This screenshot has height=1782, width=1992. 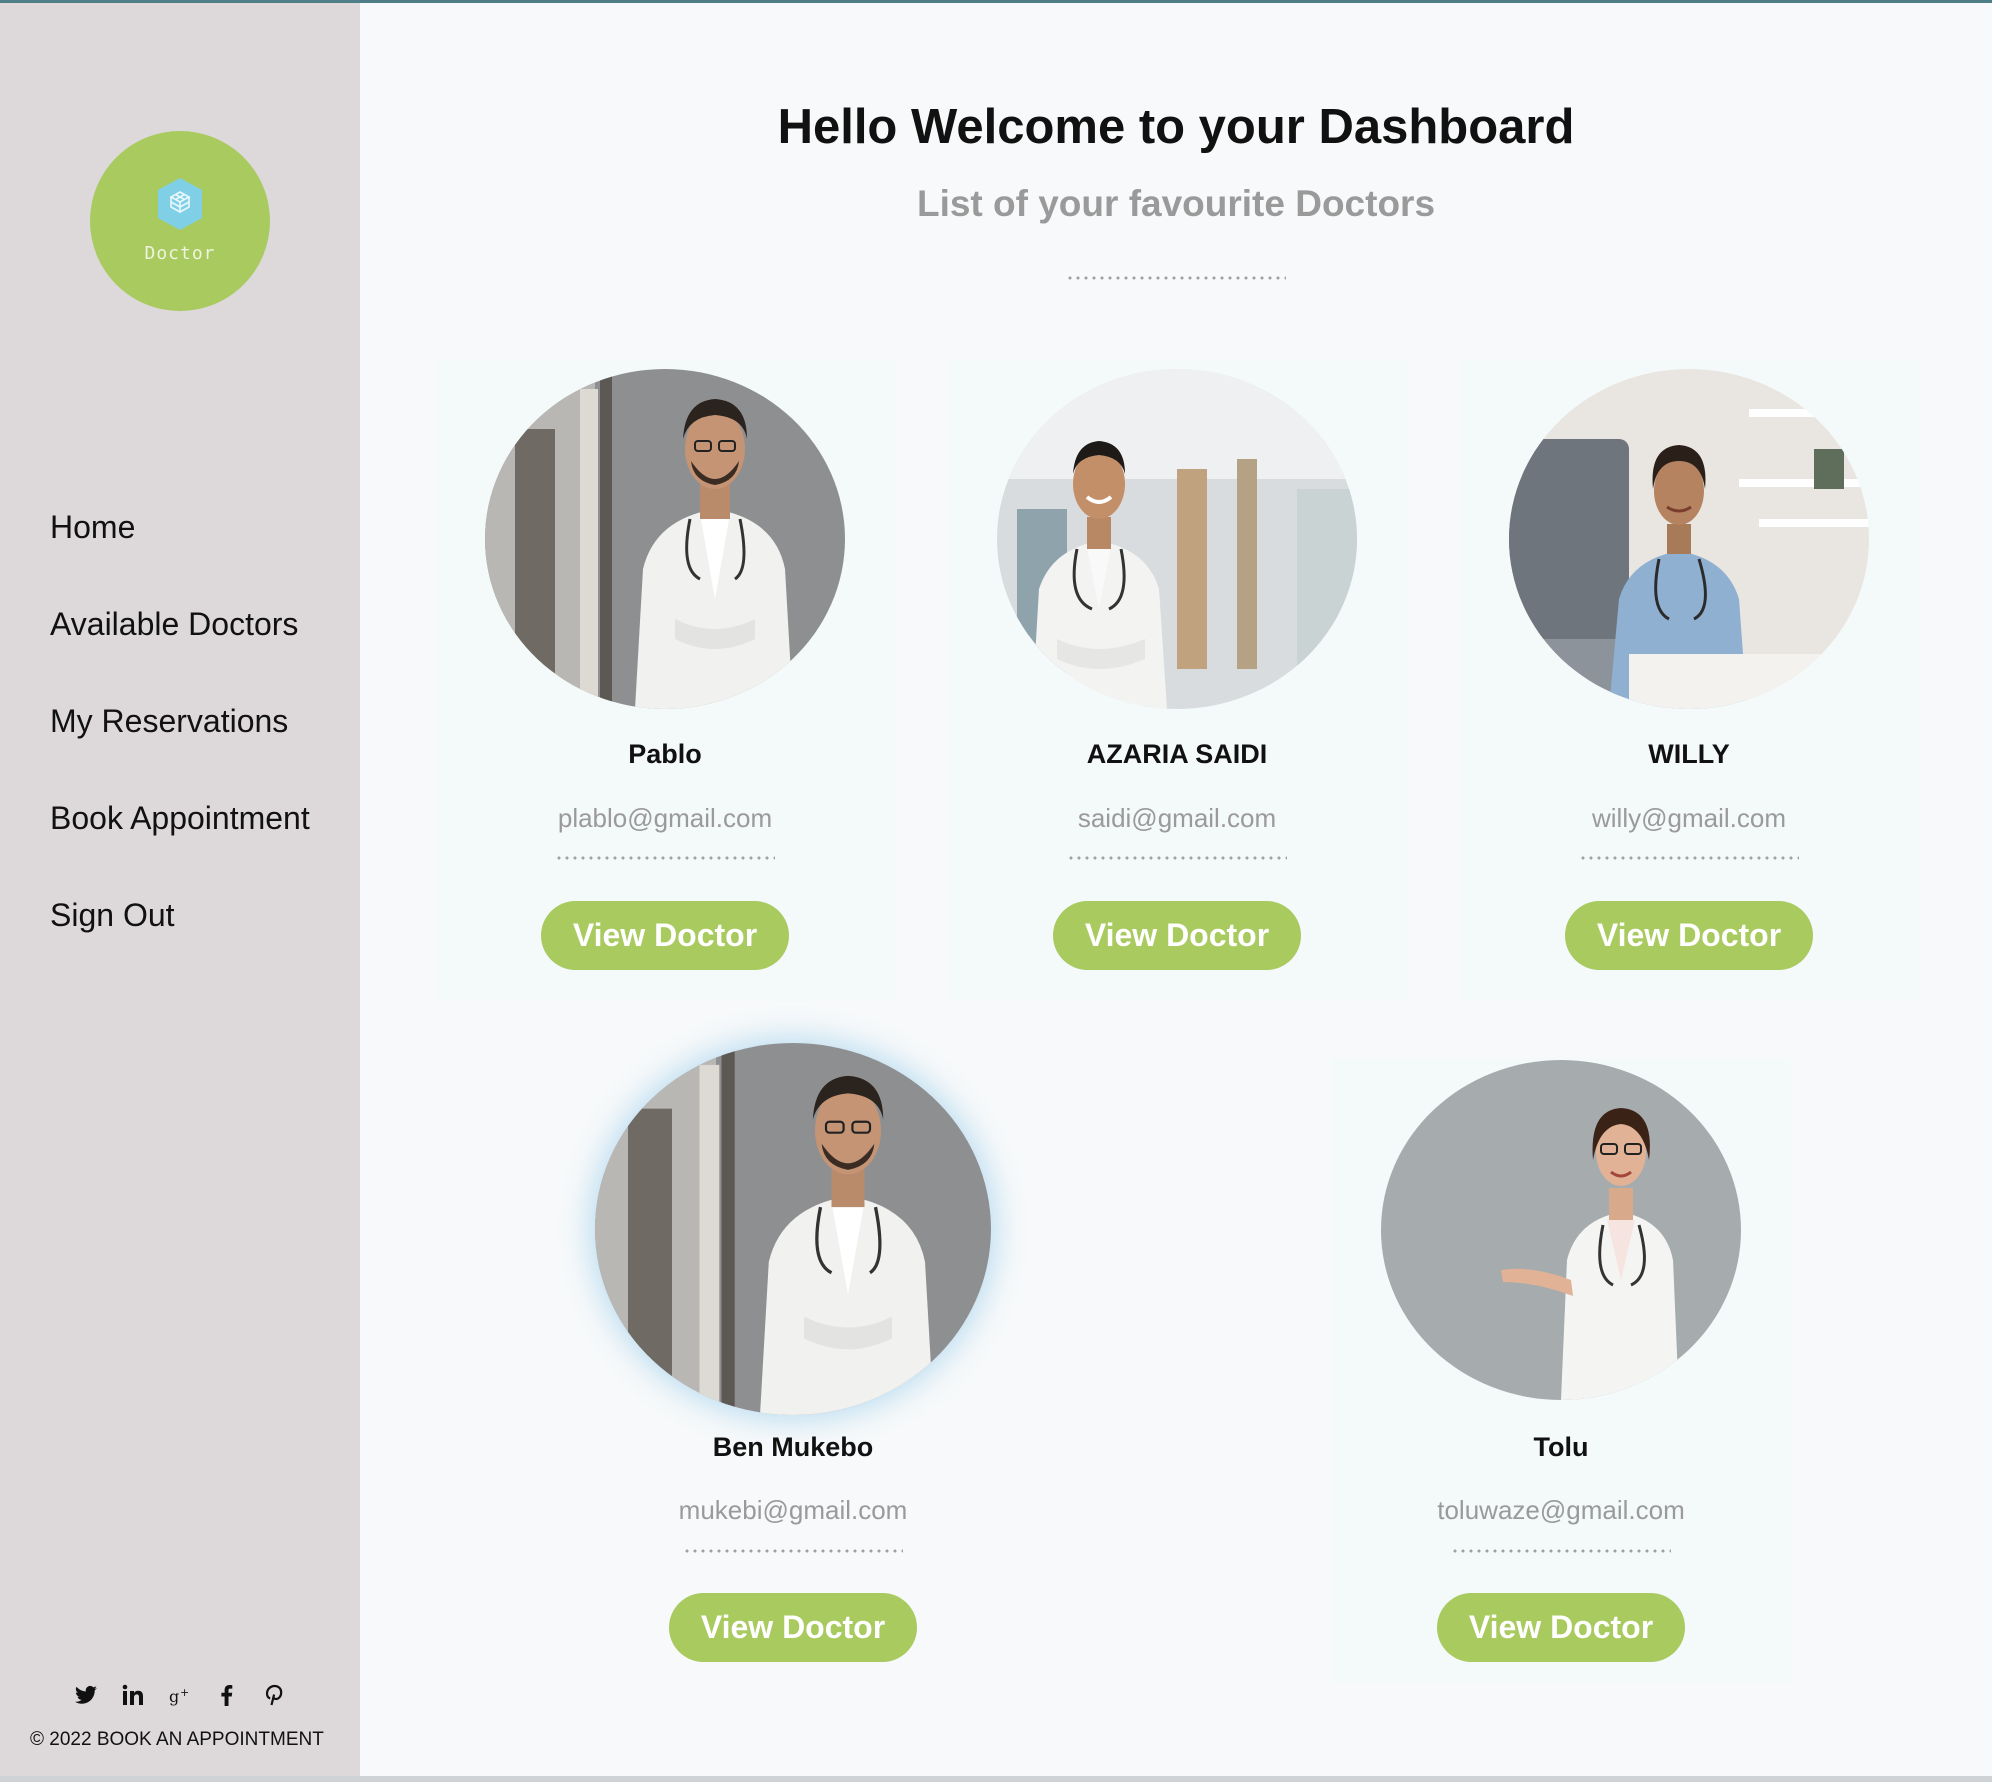 I want to click on doctor-card: Pablo plablo@gmail.com View Doctor, so click(x=665, y=681).